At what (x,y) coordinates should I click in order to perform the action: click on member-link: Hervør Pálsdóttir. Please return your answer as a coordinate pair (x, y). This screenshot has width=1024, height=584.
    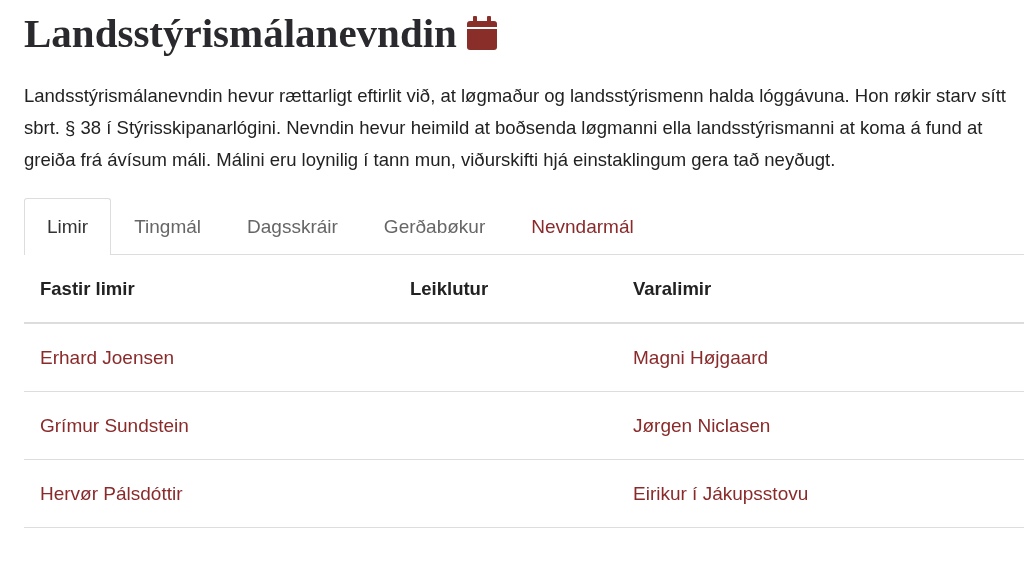
    Looking at the image, I should click on (111, 493).